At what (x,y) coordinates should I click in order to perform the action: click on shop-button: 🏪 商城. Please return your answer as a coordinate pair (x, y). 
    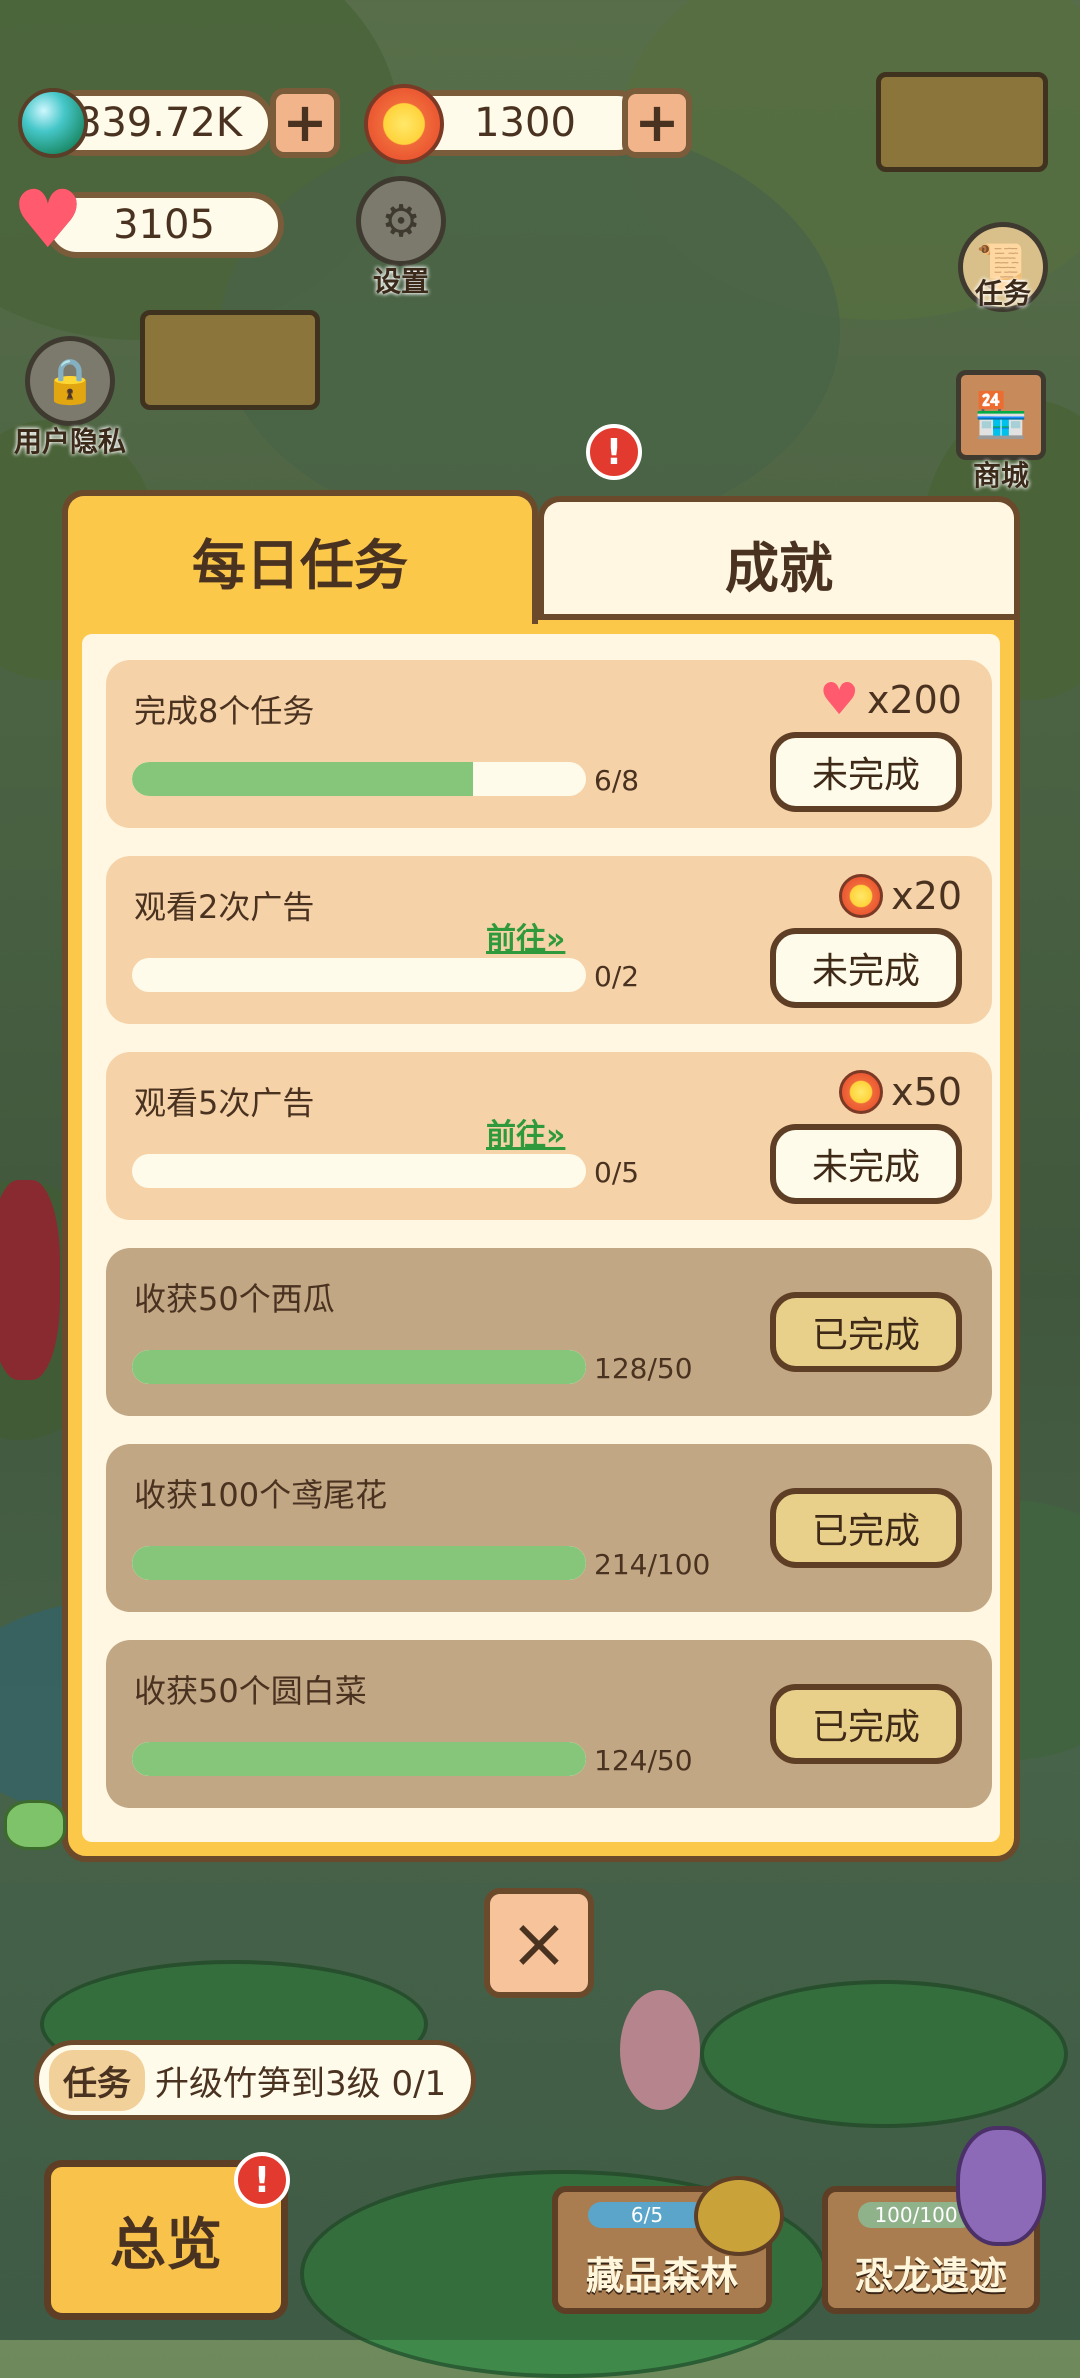
    Looking at the image, I should click on (1001, 432).